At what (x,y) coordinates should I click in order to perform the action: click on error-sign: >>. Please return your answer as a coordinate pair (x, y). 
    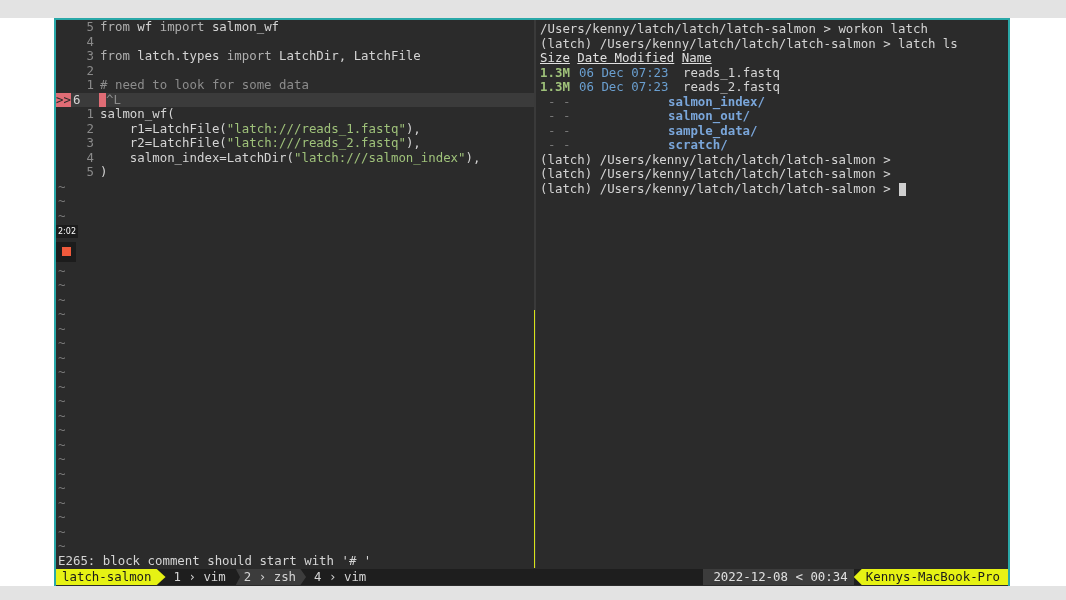
    Looking at the image, I should click on (63, 99).